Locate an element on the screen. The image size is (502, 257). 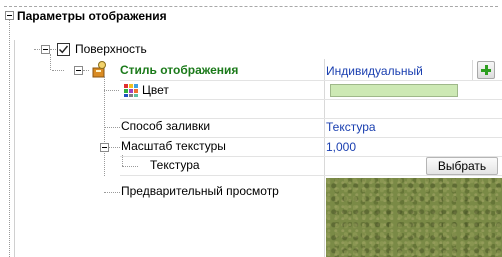
scale-label: Масштаб текстуры is located at coordinates (173, 146).